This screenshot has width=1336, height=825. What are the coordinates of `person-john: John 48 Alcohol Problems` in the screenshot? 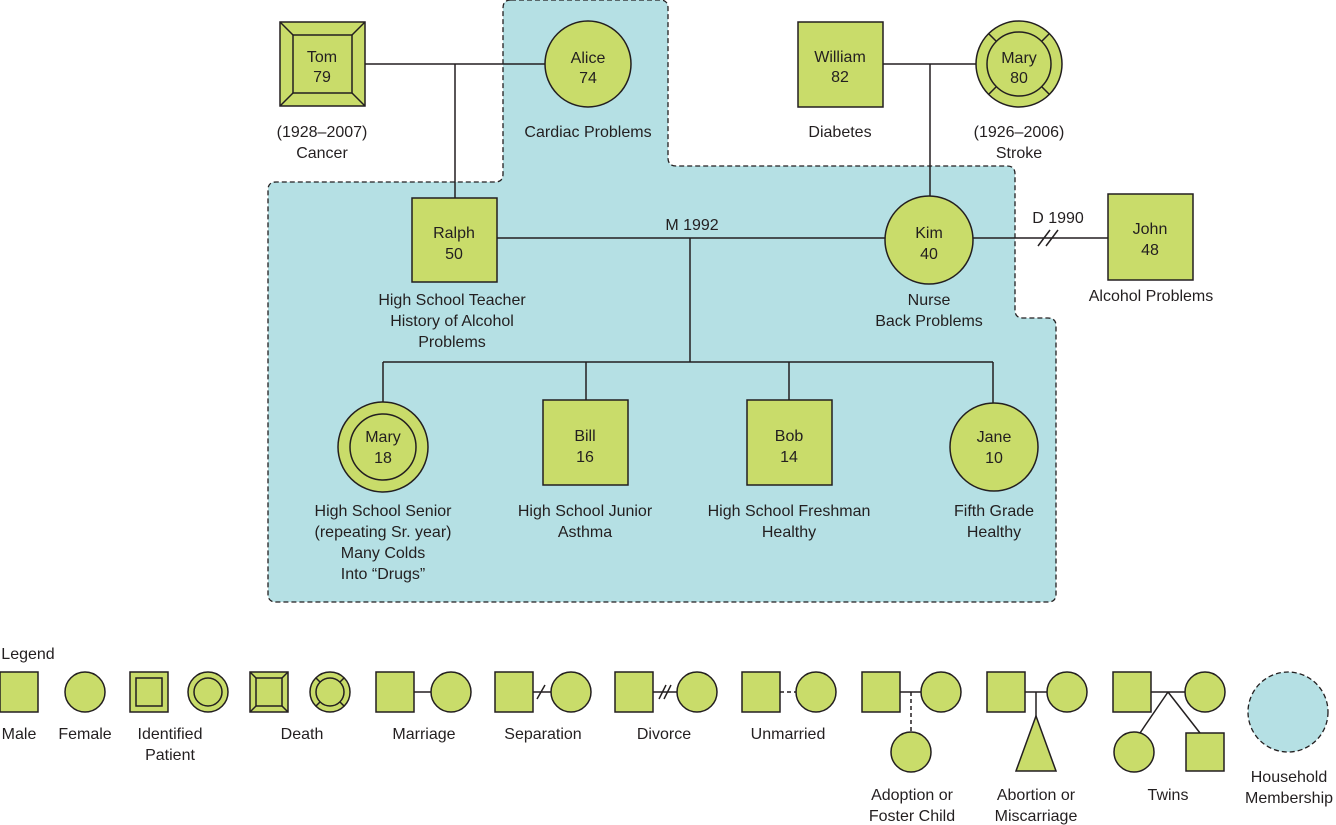 It's located at (1151, 249).